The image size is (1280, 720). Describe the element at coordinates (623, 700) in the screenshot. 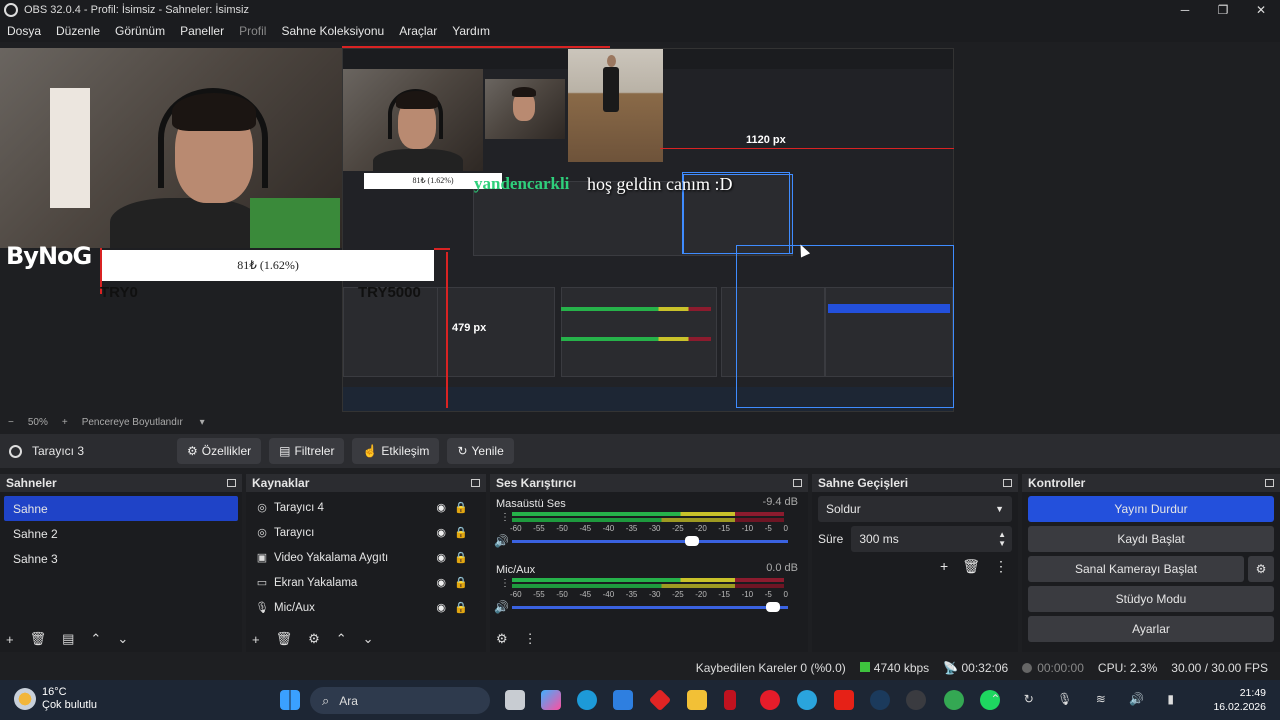

I see `store-icon` at that location.